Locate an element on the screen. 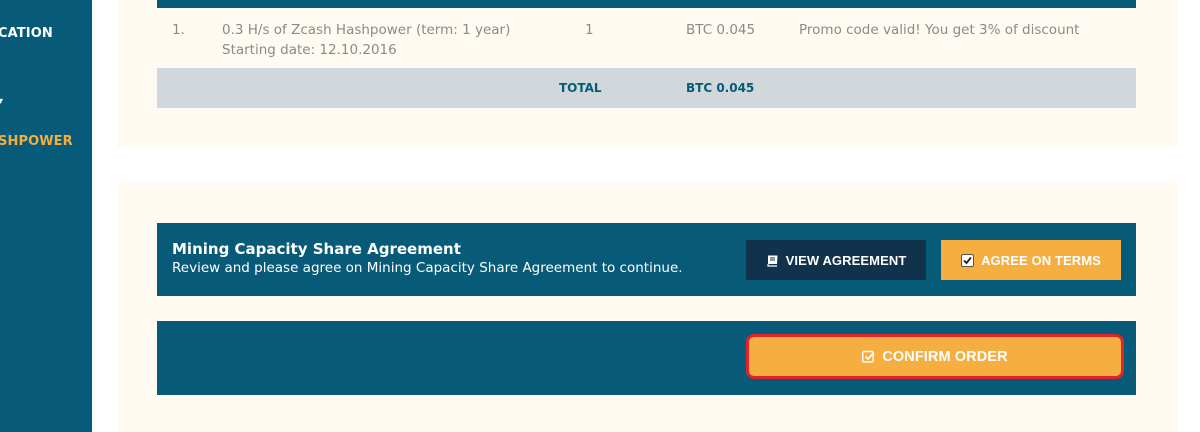  total-row: TOTAL BTC 0.045 is located at coordinates (646, 88).